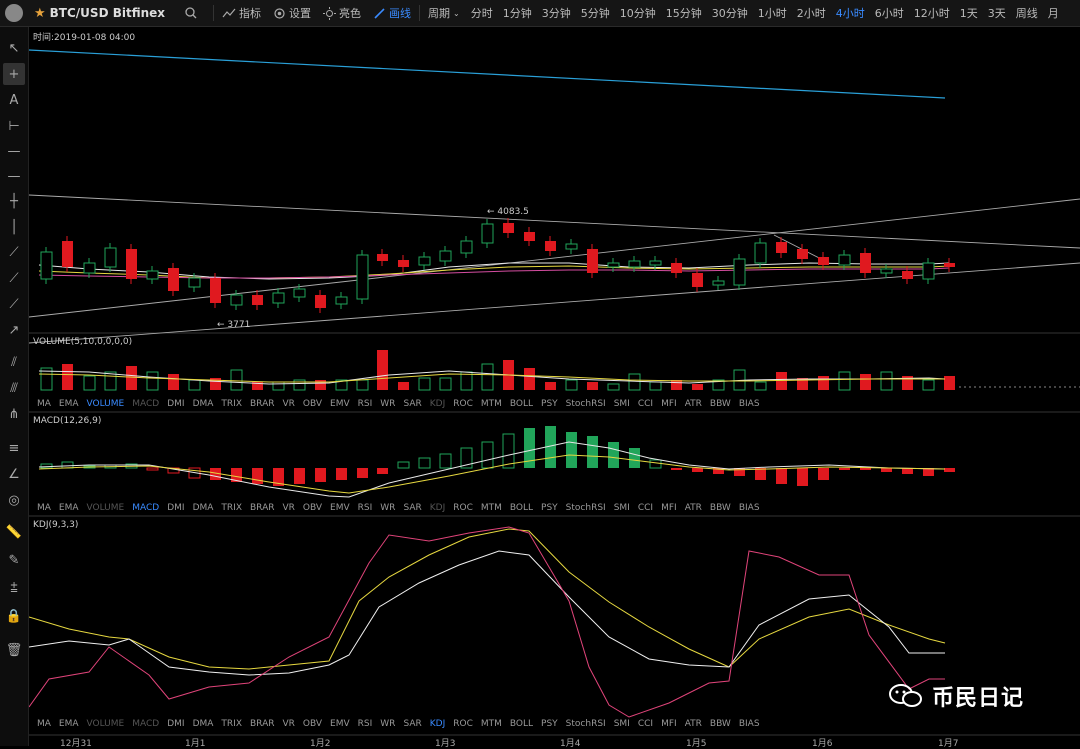  Describe the element at coordinates (14, 48) in the screenshot. I see `cursor-arrow-icon: ↖` at that location.